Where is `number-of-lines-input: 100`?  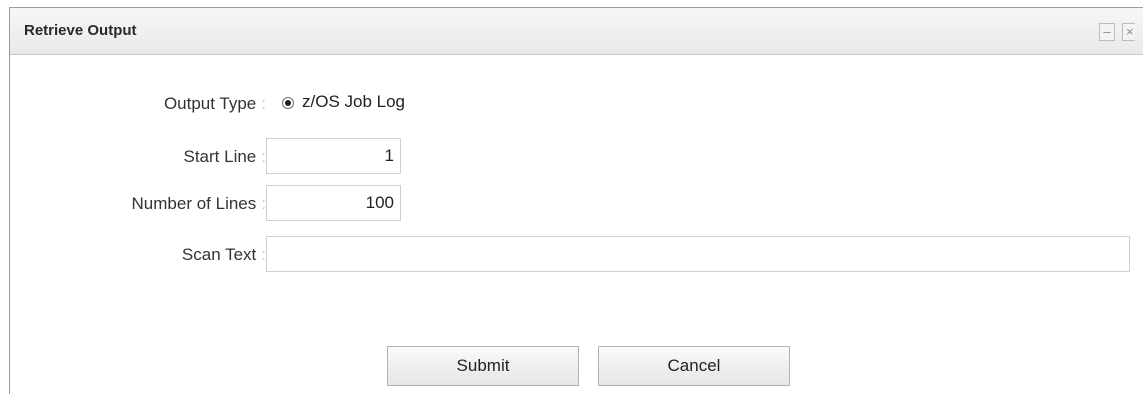
number-of-lines-input: 100 is located at coordinates (333, 203).